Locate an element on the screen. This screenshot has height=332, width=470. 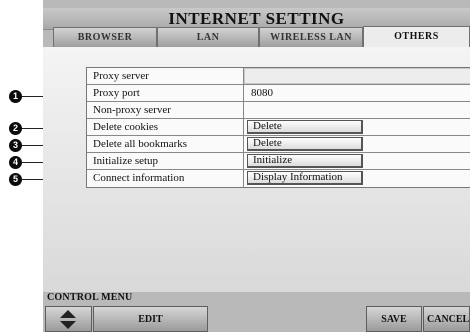
arrow-up-icon is located at coordinates (68, 314).